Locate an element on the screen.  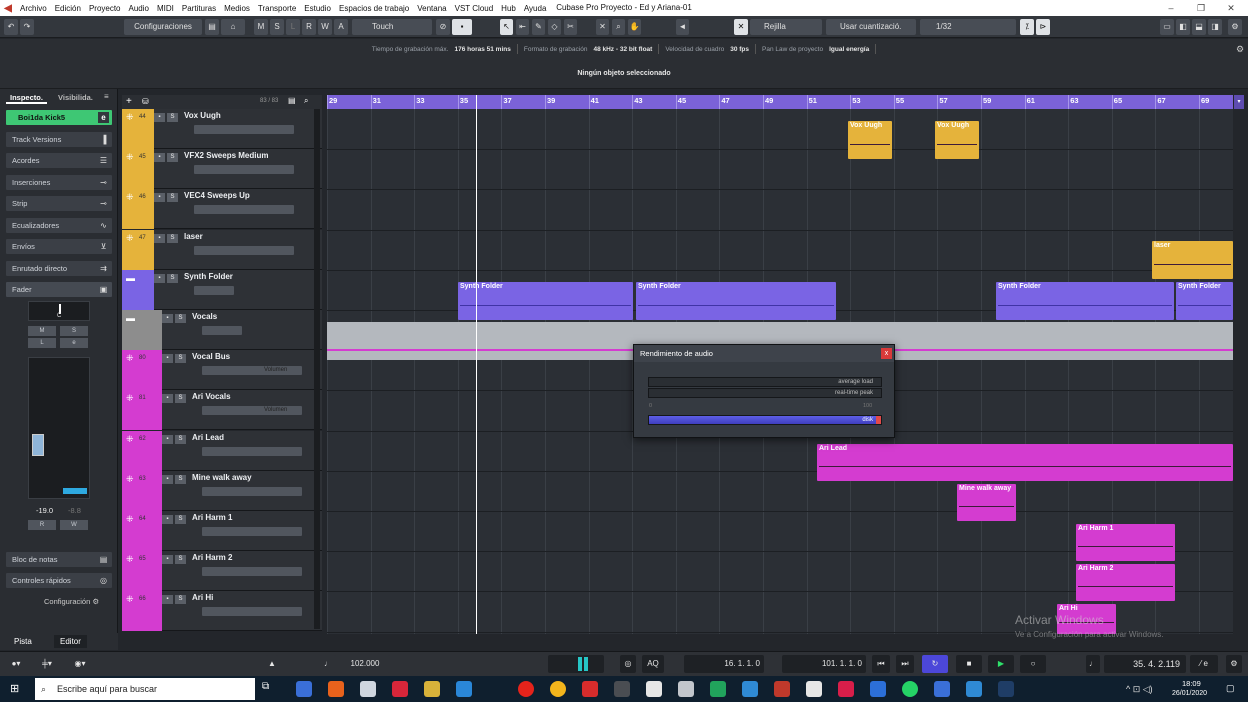
track-name: Ari Lead is located at coordinates (208, 437).